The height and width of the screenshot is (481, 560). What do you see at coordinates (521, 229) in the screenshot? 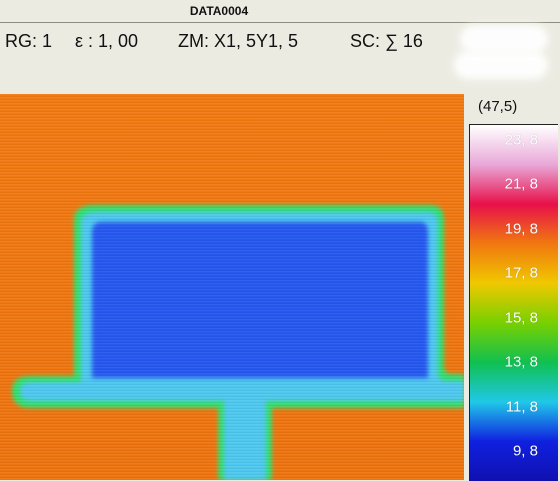
I see `scale-label: 19, 8` at bounding box center [521, 229].